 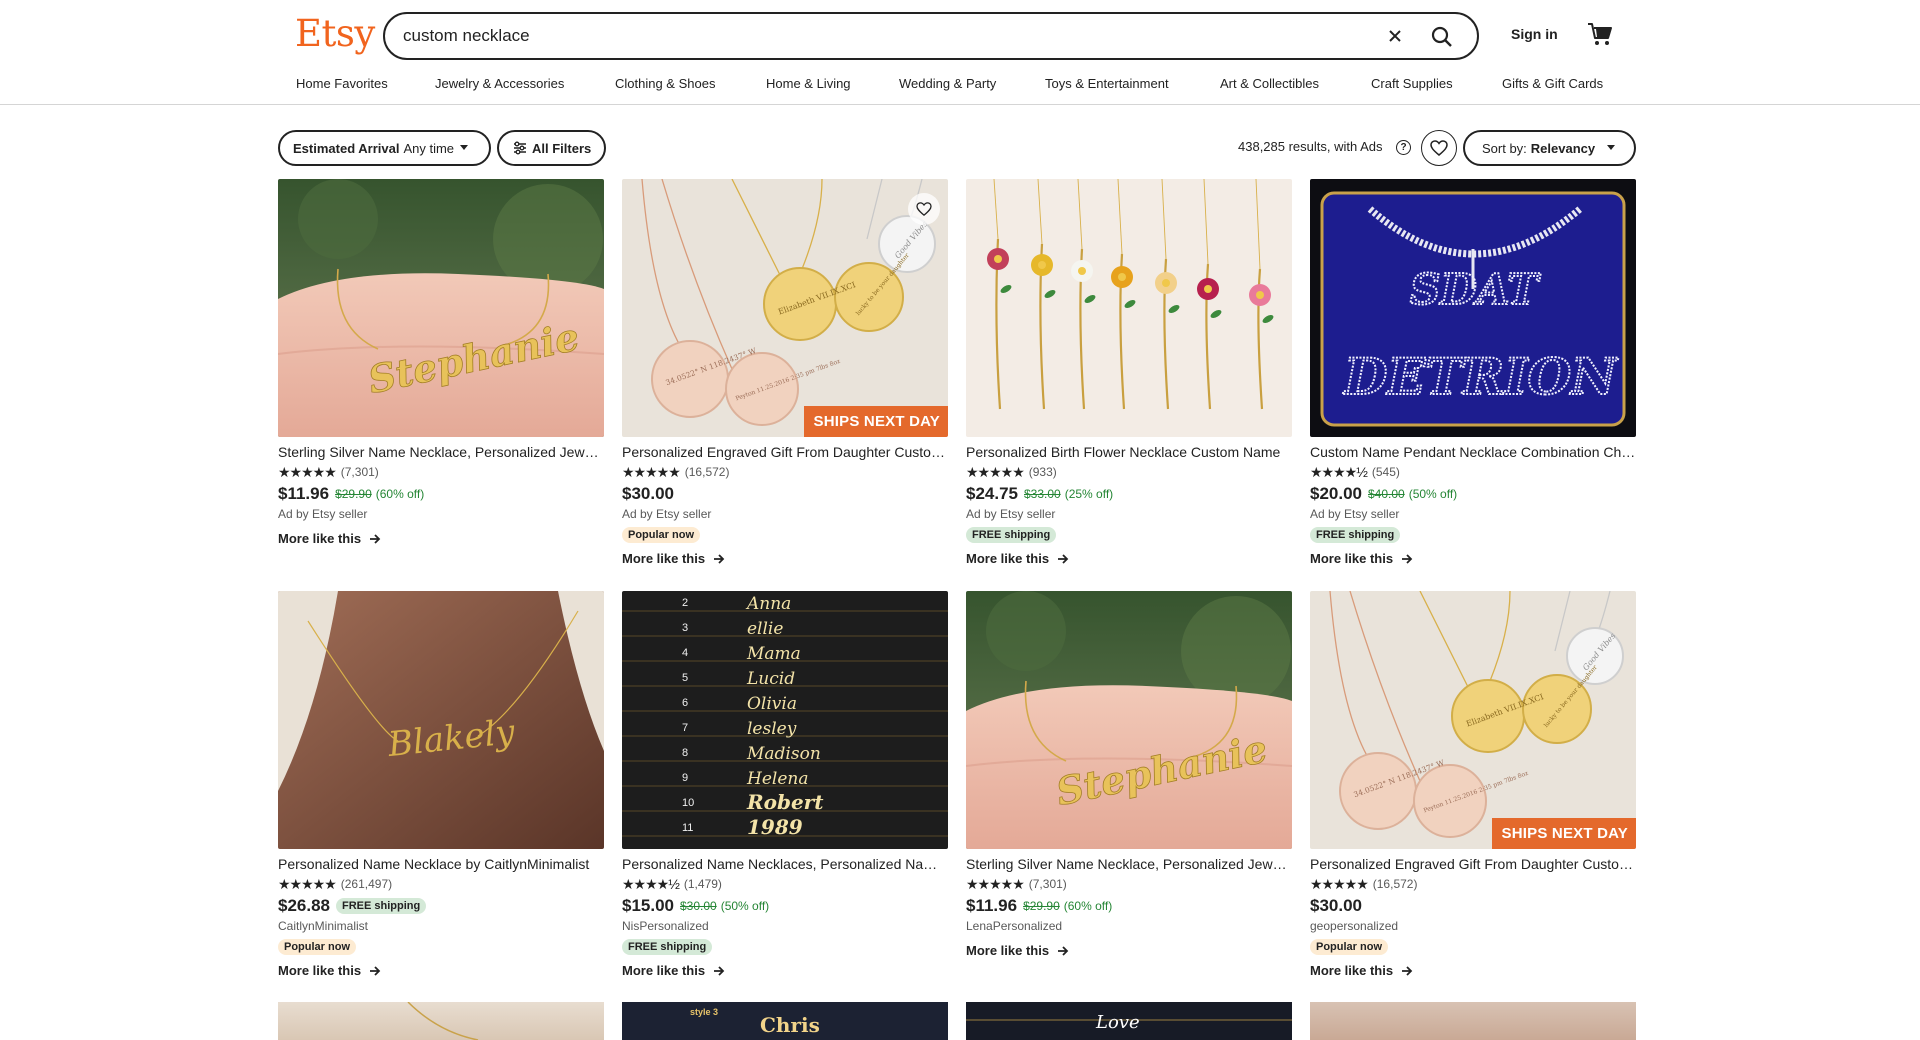 I want to click on style-sample-name: lesley, so click(x=772, y=729).